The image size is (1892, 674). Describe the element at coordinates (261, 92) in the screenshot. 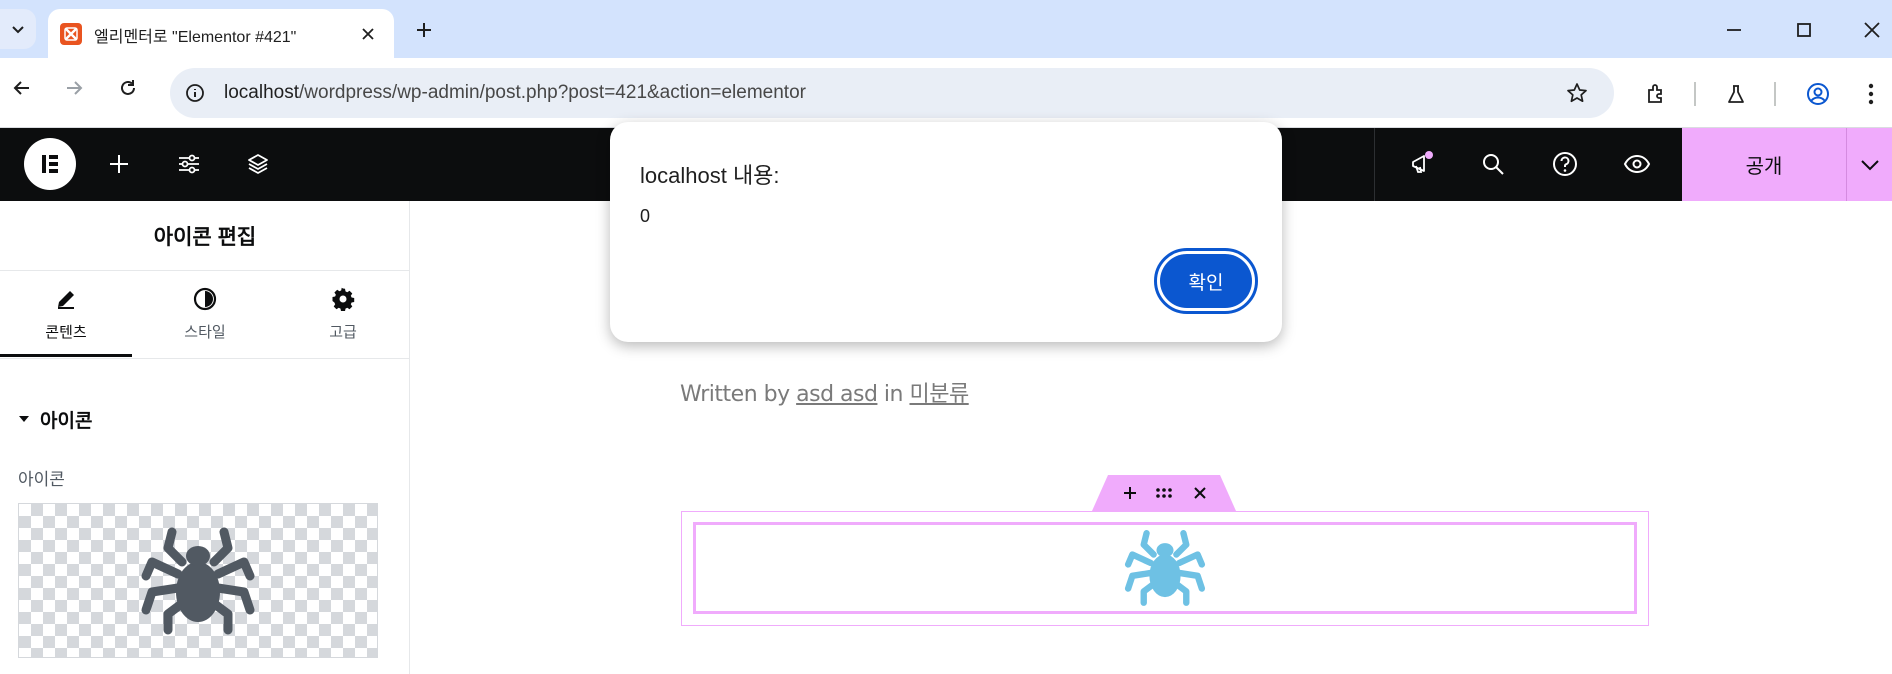

I see `url-host: localhost` at that location.